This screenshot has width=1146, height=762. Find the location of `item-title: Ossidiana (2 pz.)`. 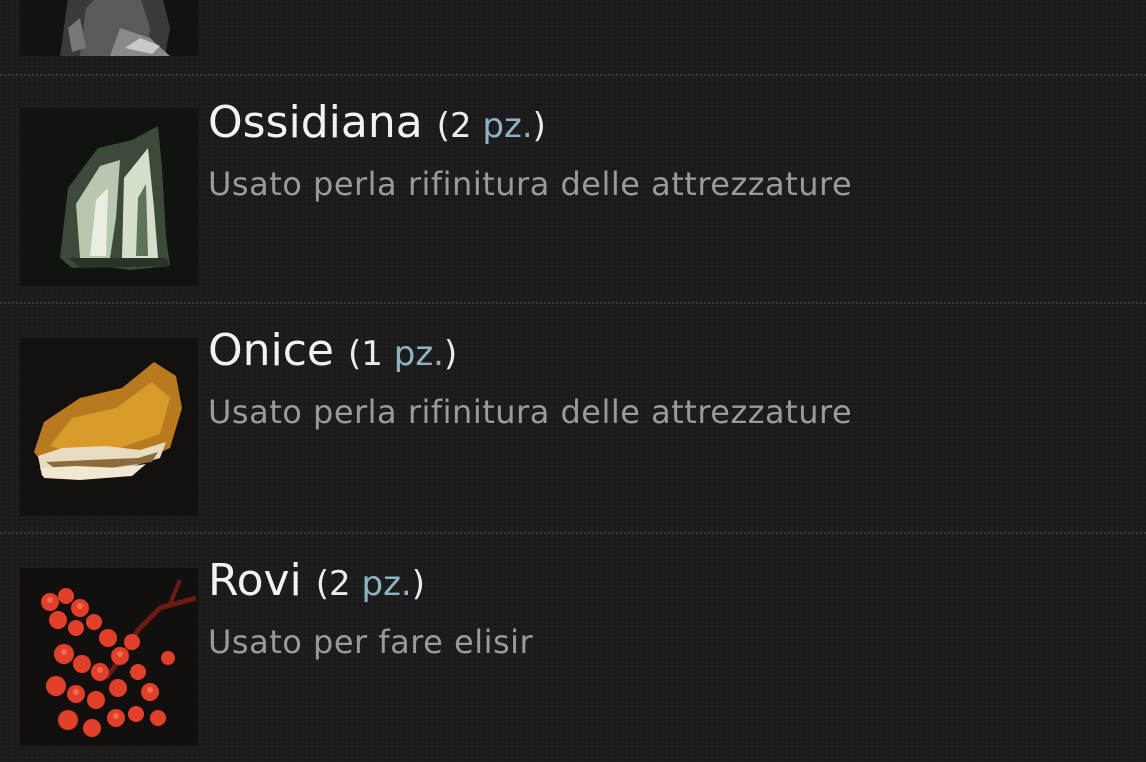

item-title: Ossidiana (2 pz.) is located at coordinates (377, 124).